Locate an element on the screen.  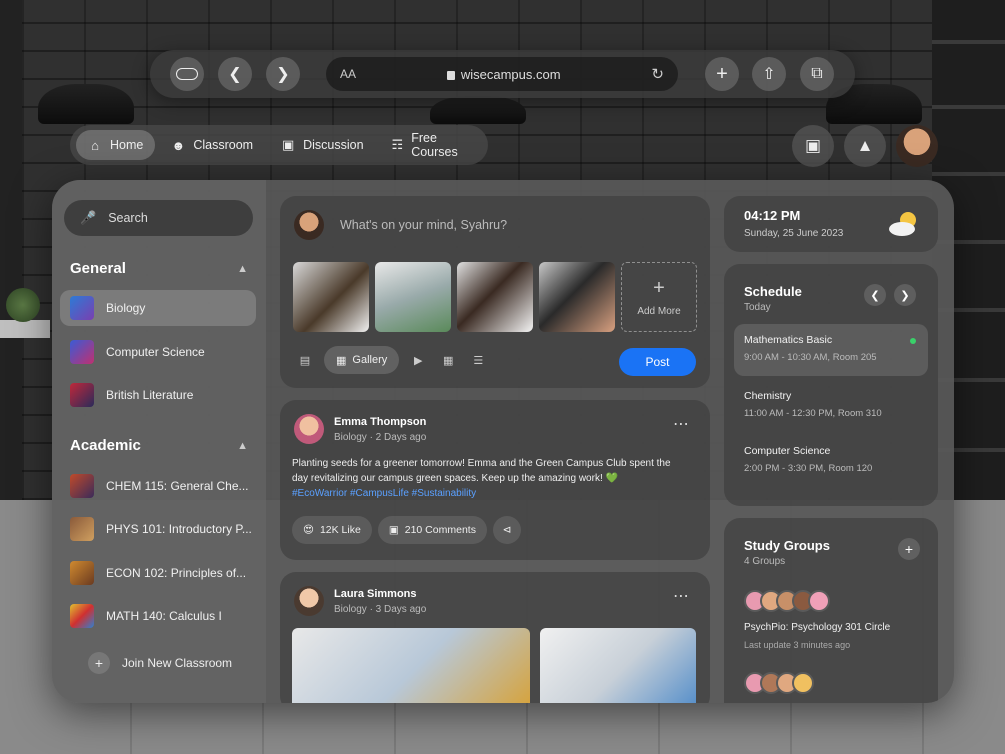
nav-home-label: Home is located at coordinates (127, 145).